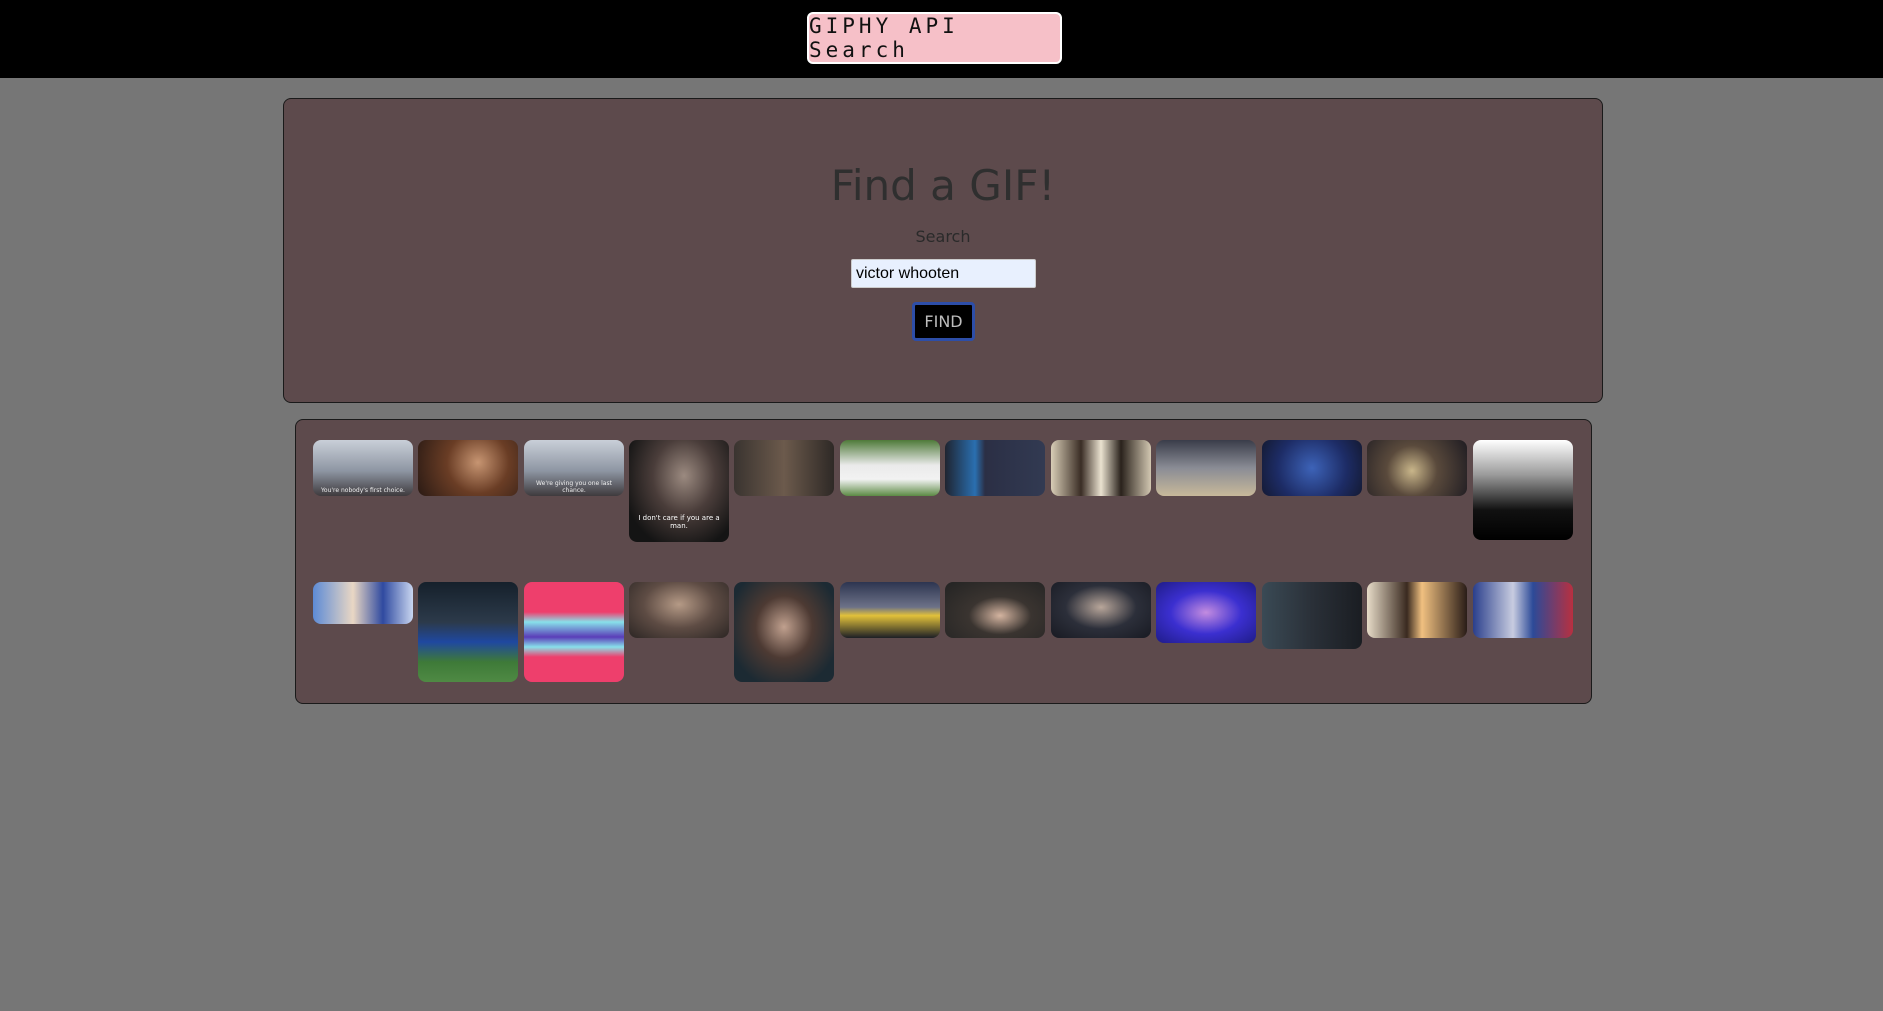  I want to click on gif-result-3: We're giving you one last chance., so click(574, 468).